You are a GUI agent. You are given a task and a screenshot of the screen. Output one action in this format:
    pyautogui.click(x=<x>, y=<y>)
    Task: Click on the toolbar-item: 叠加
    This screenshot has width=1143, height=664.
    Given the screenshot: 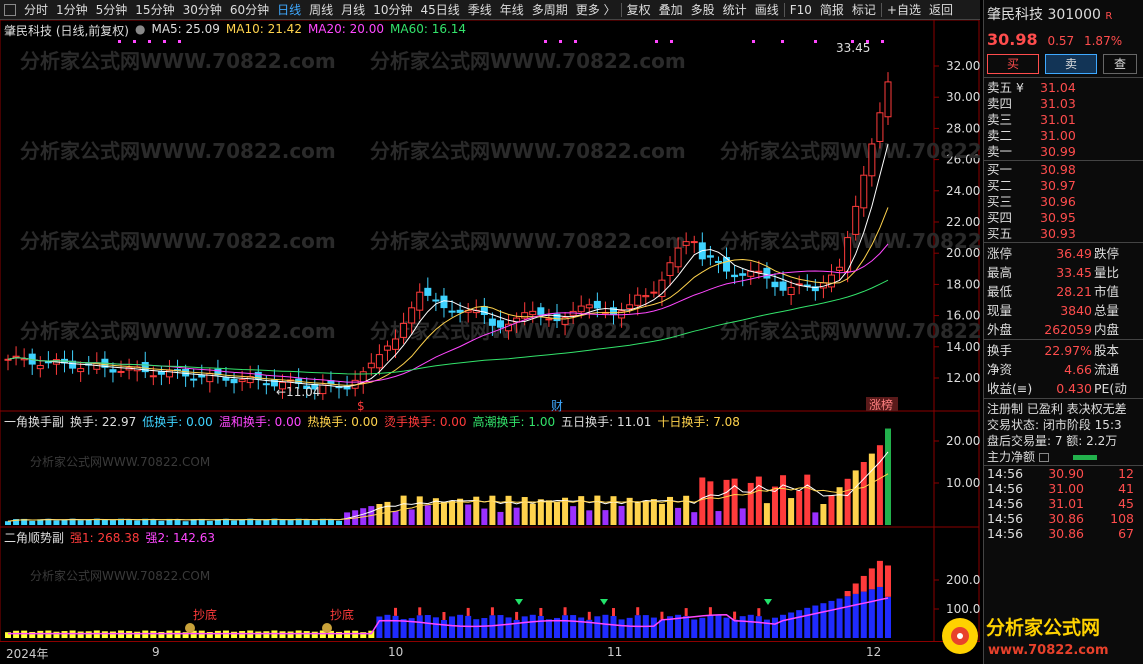 What is the action you would take?
    pyautogui.click(x=671, y=10)
    